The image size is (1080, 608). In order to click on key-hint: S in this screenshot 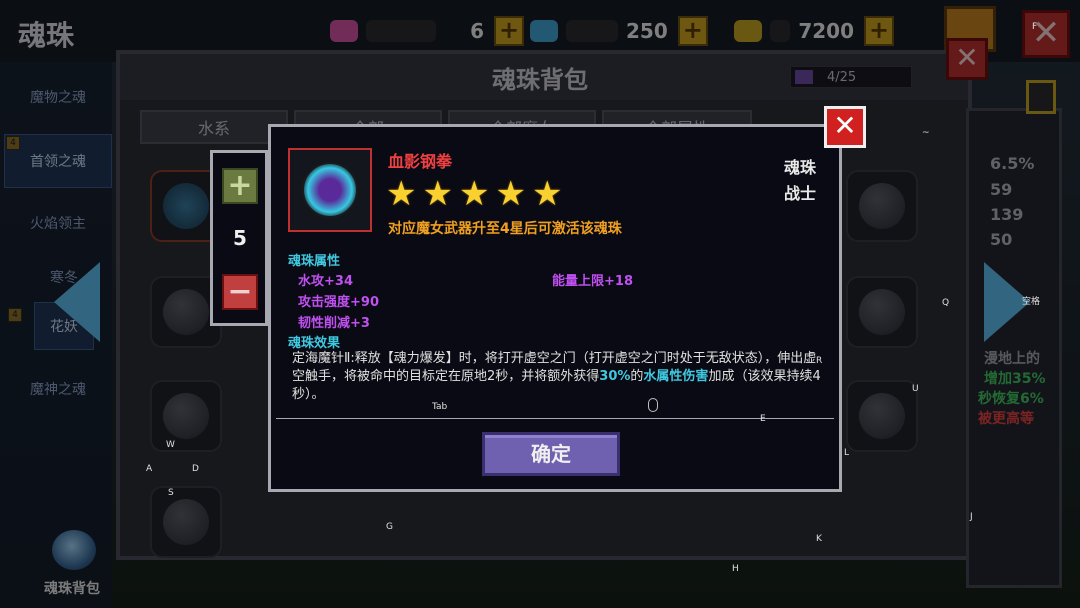, I will do `click(171, 493)`.